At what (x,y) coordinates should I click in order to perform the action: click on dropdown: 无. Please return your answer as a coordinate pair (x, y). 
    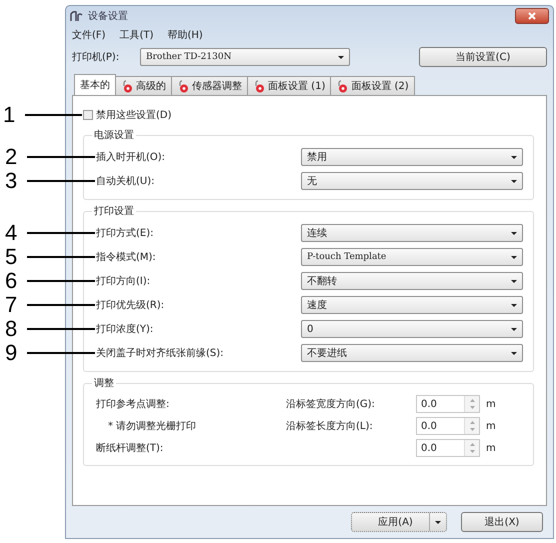
    Looking at the image, I should click on (412, 181).